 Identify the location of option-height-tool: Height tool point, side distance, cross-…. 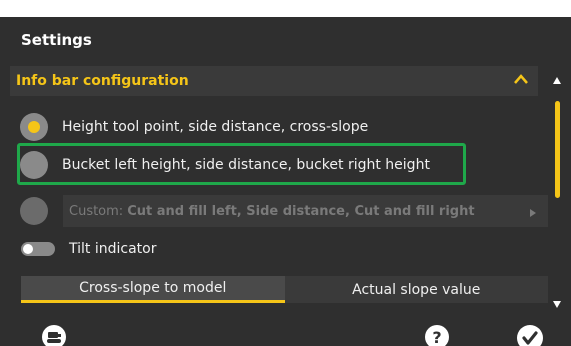
(194, 127).